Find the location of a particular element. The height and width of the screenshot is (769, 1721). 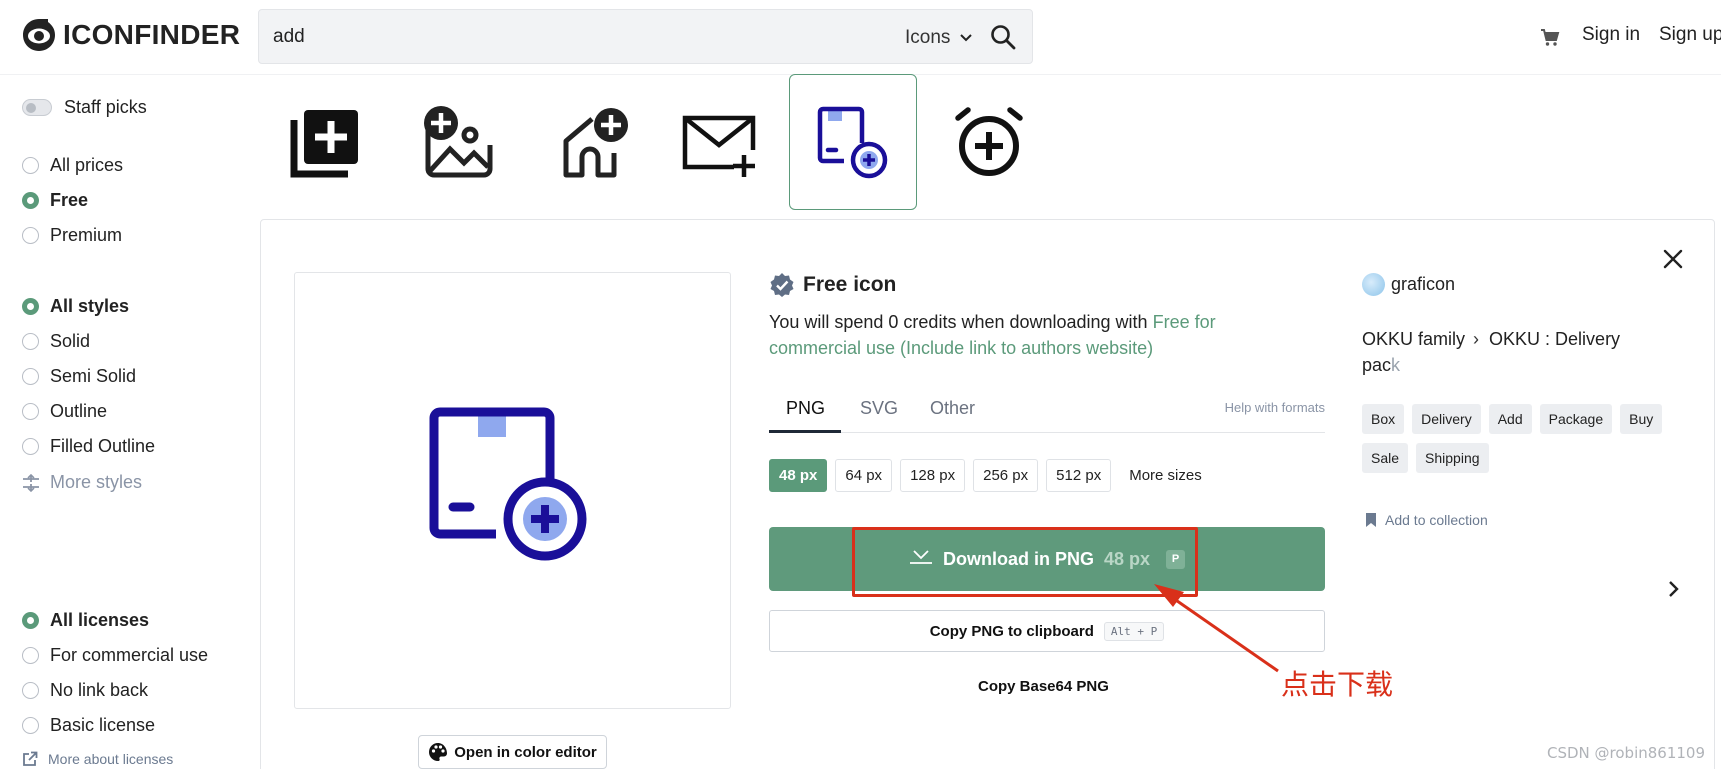

close-icon is located at coordinates (1673, 259).